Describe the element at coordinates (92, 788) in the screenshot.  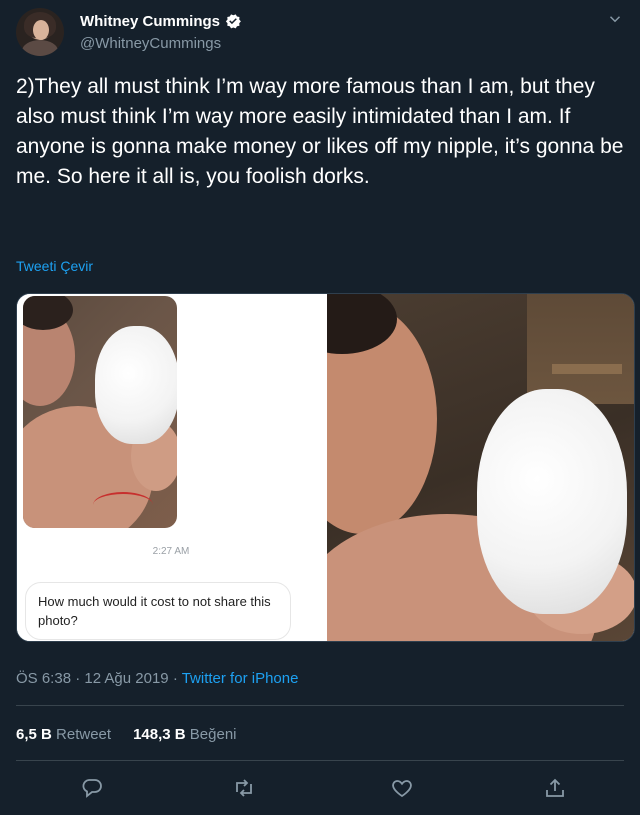
I see `reply-icon` at that location.